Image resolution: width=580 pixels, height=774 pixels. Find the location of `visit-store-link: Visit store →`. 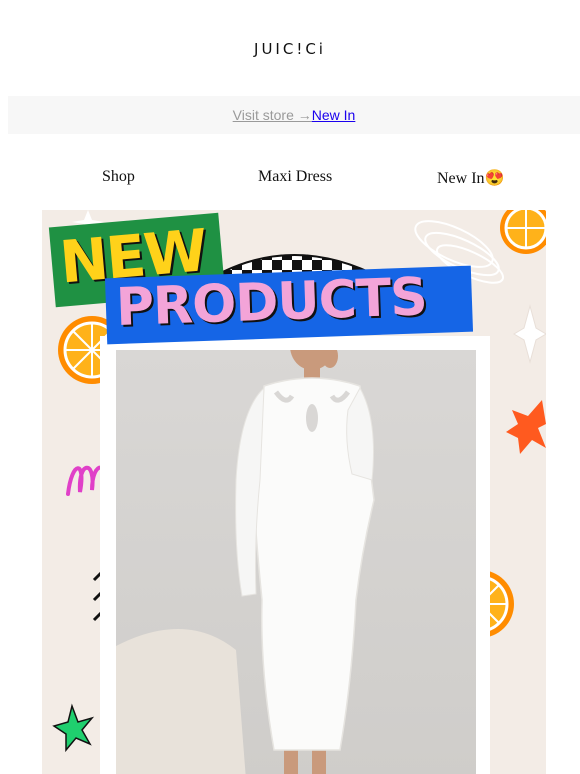

visit-store-link: Visit store → is located at coordinates (272, 115).